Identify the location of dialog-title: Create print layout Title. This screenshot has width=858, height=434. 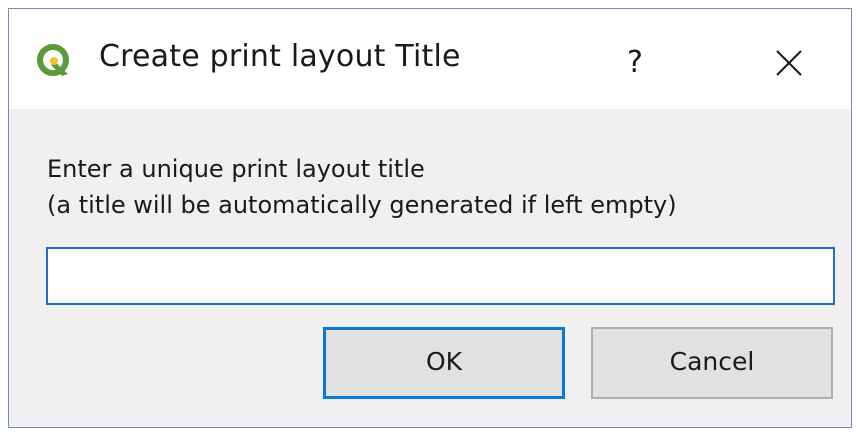
(280, 56).